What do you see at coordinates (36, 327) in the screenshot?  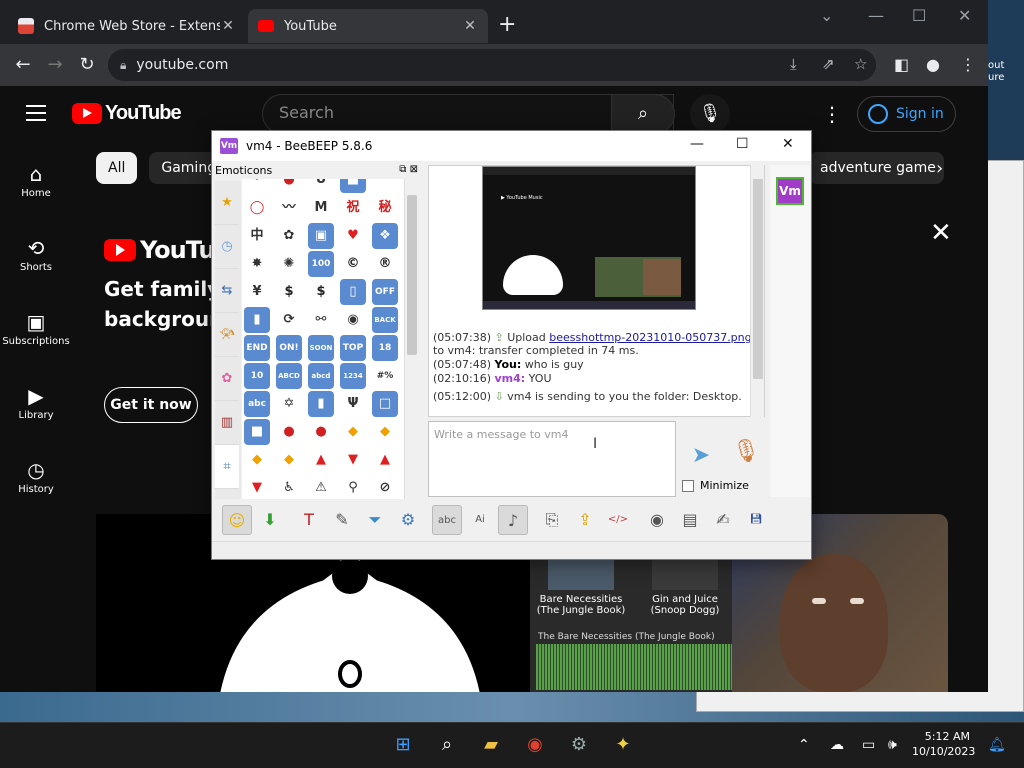 I see `nav-subscriptions: ▣ Subscriptions` at bounding box center [36, 327].